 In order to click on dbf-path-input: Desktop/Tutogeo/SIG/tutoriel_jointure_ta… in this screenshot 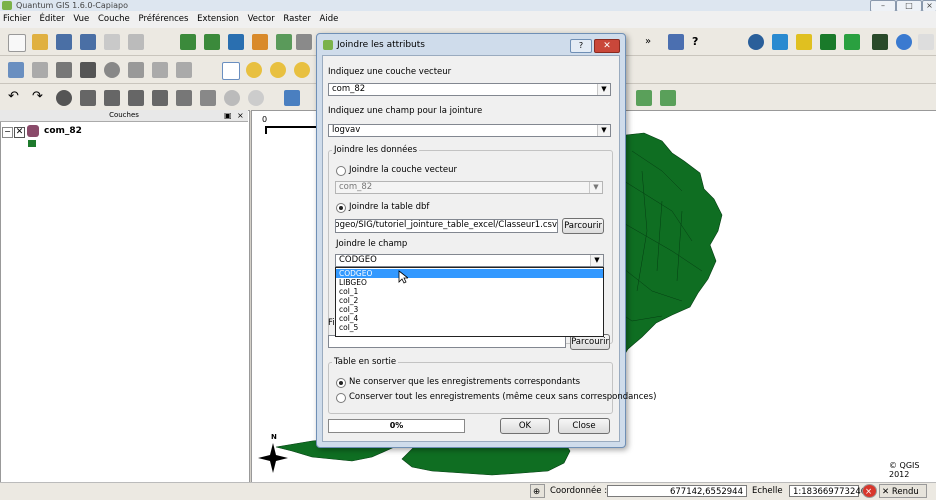, I will do `click(446, 226)`.